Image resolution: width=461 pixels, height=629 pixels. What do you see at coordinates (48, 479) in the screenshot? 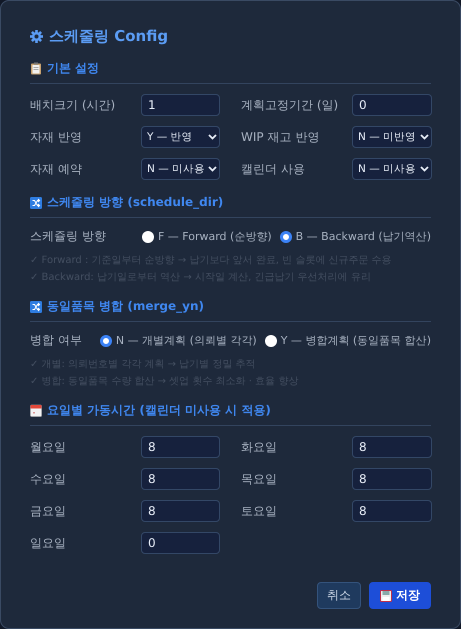
I see `field-label: 수요일` at bounding box center [48, 479].